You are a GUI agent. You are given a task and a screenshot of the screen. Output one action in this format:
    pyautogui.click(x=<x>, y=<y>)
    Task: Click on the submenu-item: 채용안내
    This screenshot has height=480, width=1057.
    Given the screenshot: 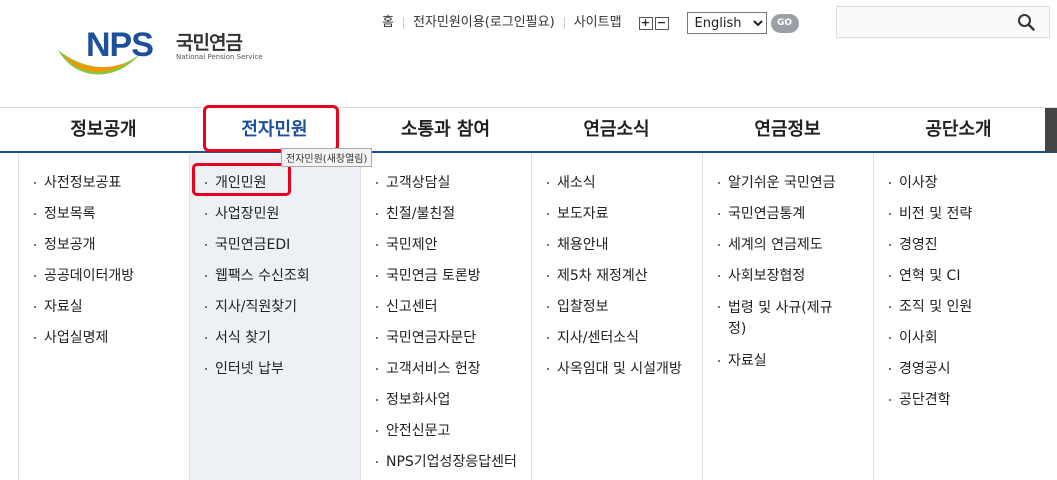 What is the action you would take?
    pyautogui.click(x=617, y=245)
    